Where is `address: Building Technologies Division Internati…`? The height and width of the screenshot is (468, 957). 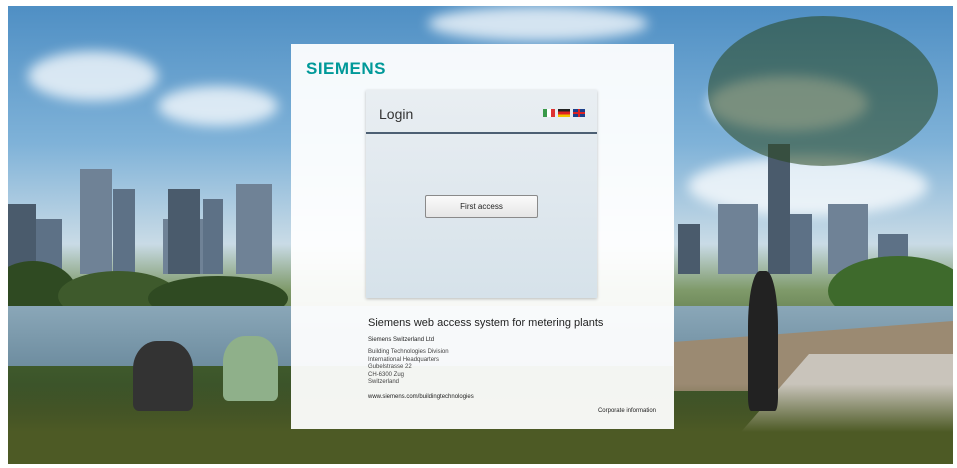
address: Building Technologies Division Internati… is located at coordinates (408, 368).